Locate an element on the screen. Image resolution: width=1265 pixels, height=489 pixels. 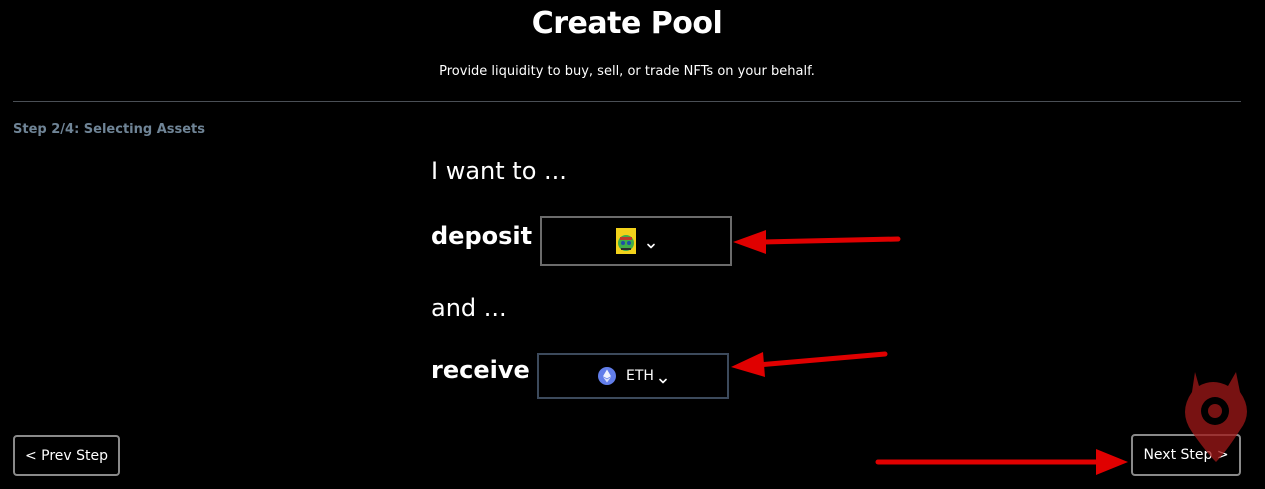
ethereum-icon is located at coordinates (607, 376).